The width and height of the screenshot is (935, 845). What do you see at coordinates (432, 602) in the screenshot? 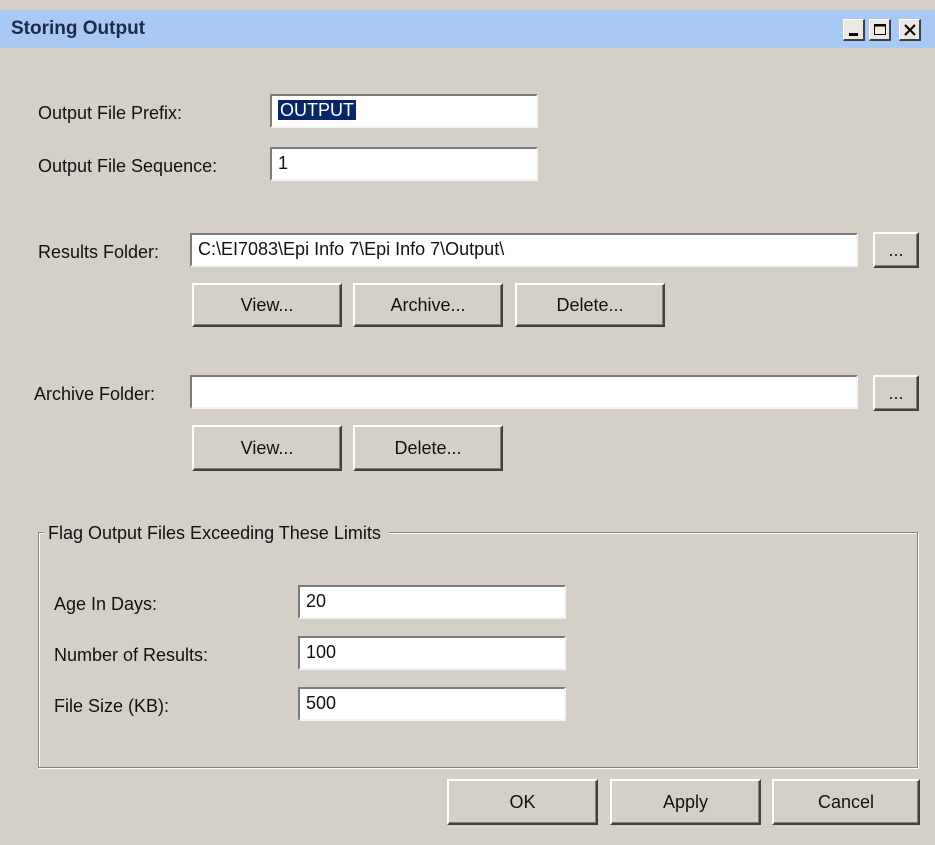
I see `age-in-days-input: 20` at bounding box center [432, 602].